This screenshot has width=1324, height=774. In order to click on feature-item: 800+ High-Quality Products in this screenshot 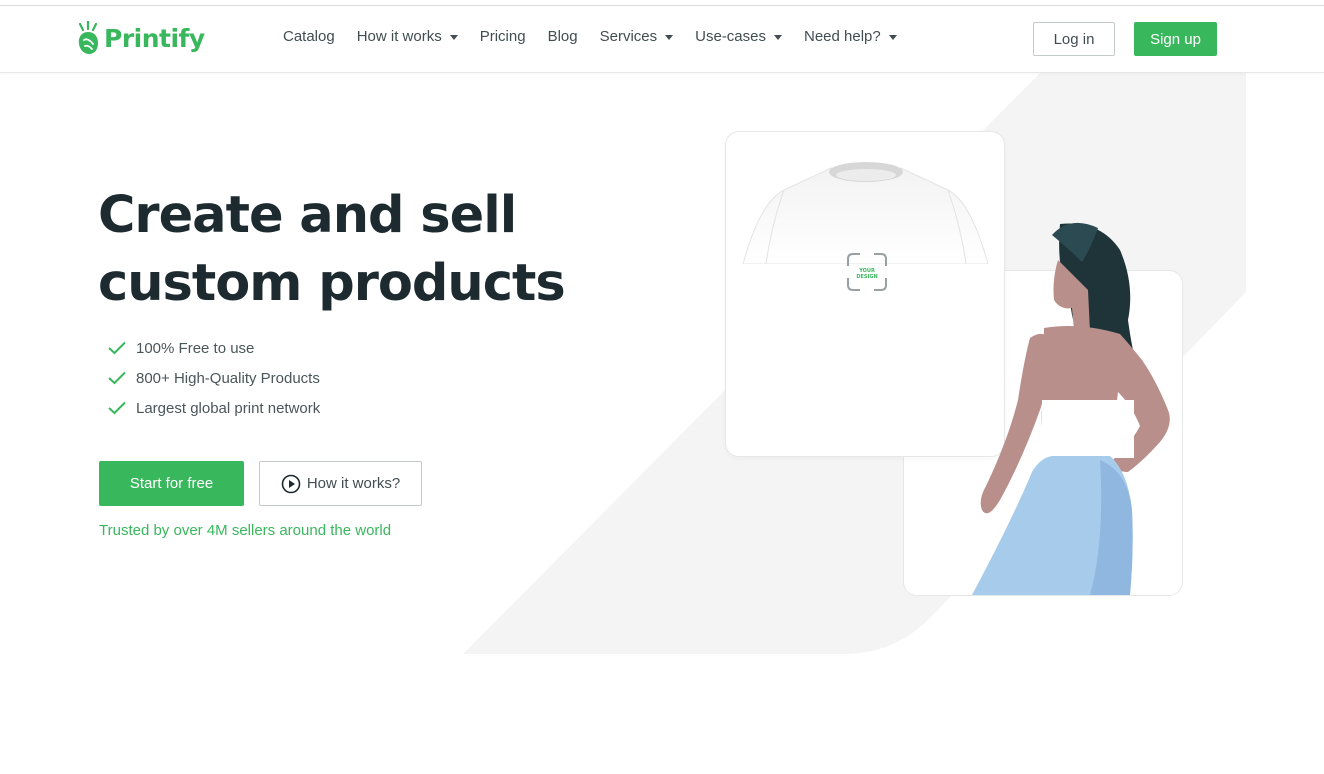, I will do `click(214, 378)`.